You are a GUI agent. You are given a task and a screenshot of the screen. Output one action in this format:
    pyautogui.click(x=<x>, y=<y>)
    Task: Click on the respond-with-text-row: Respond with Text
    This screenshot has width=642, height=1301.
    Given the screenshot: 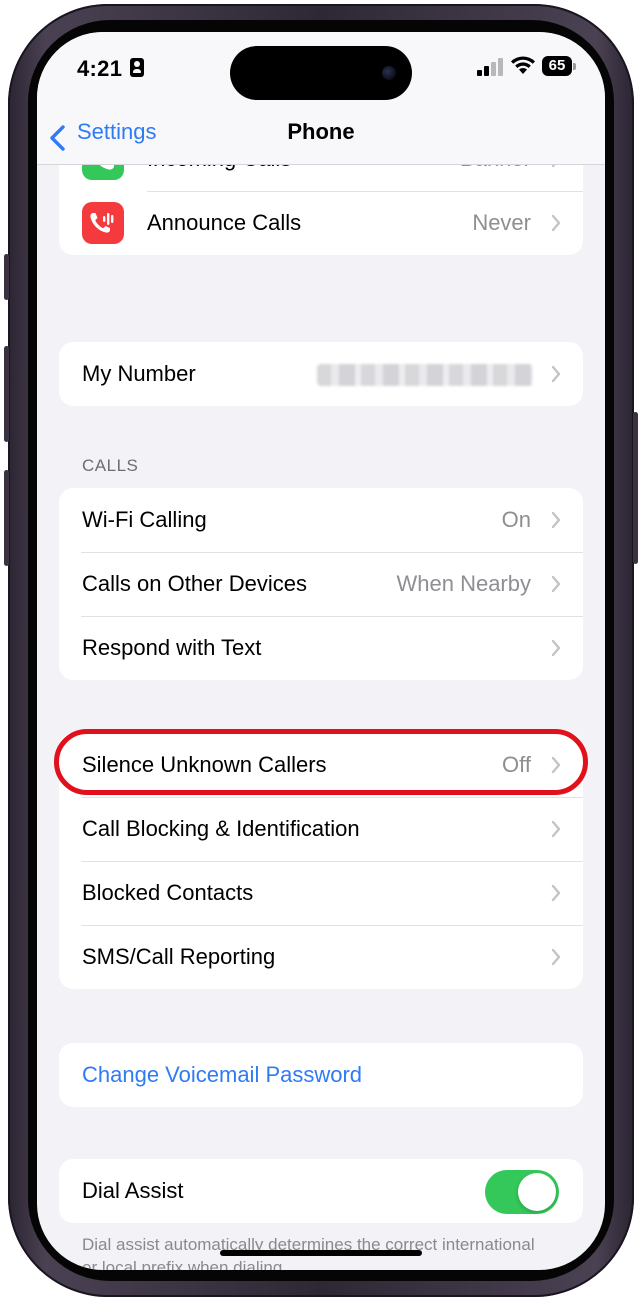 What is the action you would take?
    pyautogui.click(x=321, y=648)
    